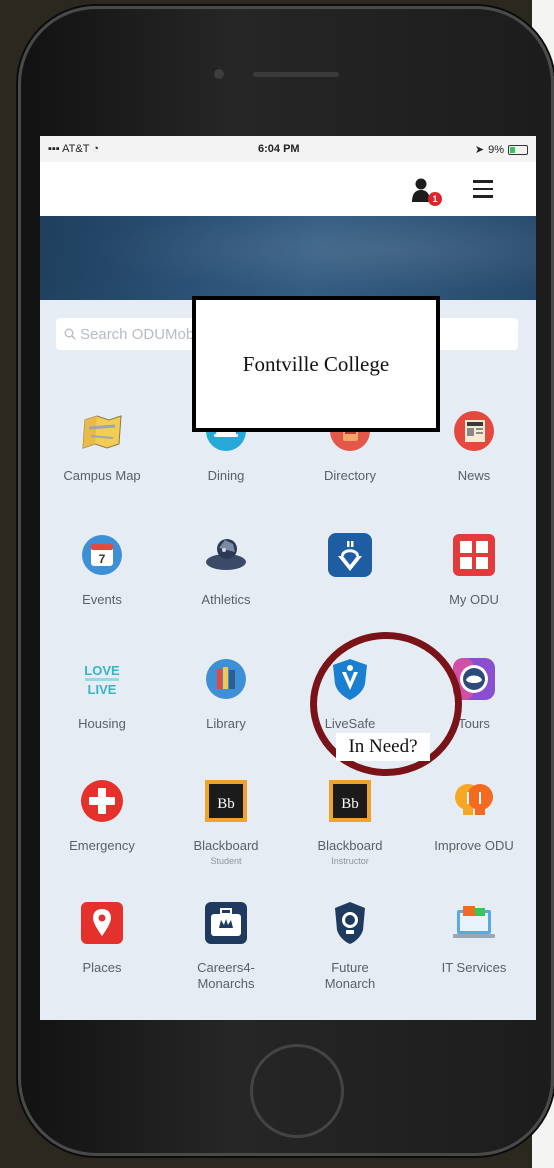 The image size is (554, 1168). What do you see at coordinates (102, 559) in the screenshot?
I see `calendar-day: 7` at bounding box center [102, 559].